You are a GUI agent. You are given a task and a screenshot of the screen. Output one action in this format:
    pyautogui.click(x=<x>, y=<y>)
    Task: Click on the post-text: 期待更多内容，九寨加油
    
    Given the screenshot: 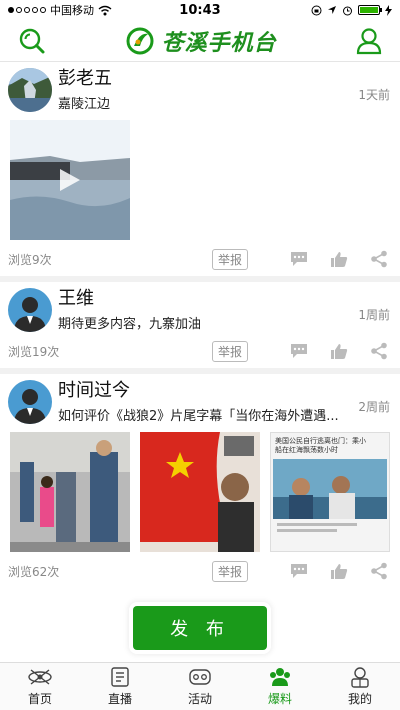 What is the action you would take?
    pyautogui.click(x=130, y=324)
    